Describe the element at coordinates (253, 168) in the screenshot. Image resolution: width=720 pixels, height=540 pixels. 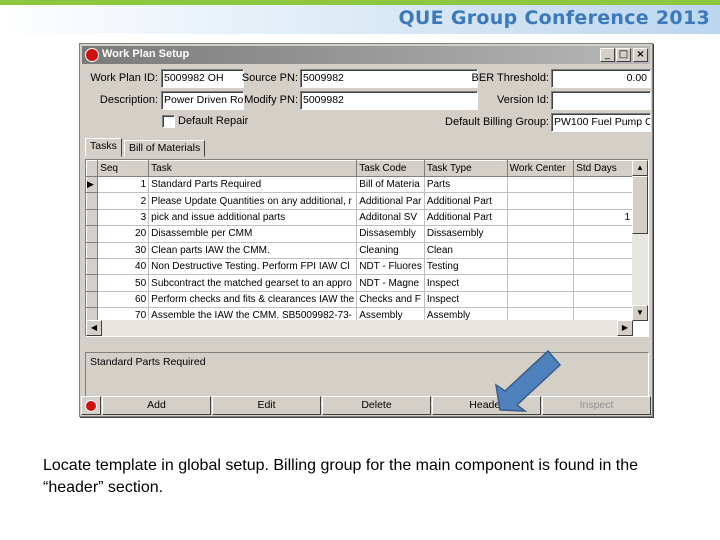
I see `column-header-task: Task` at that location.